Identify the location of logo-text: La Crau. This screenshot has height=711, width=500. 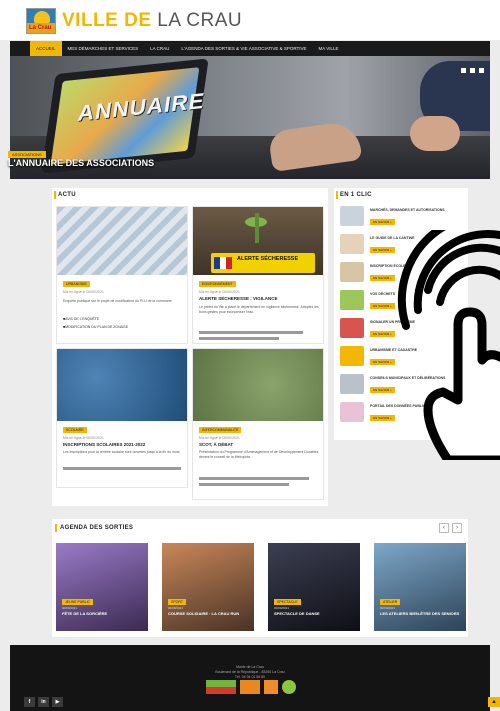
(40, 28).